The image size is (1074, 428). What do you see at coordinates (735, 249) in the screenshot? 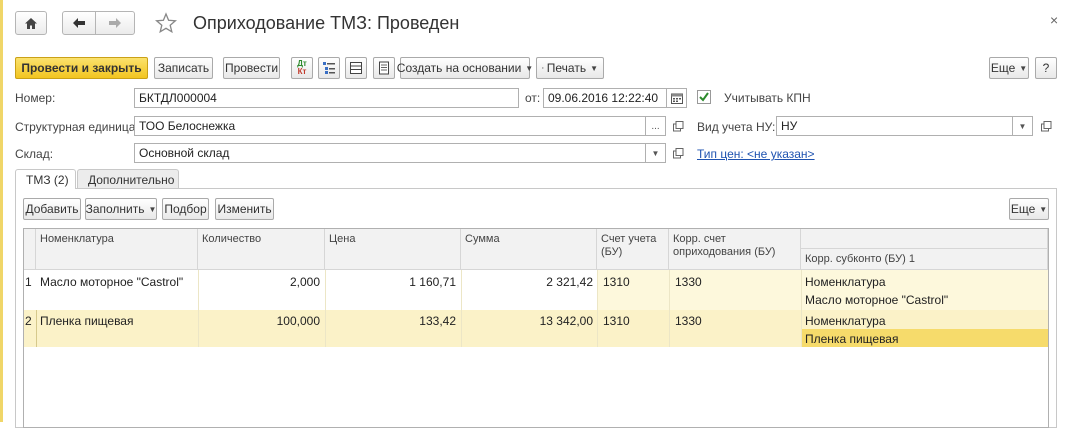
I see `column-header-corr-account: Корр. счет оприходования (БУ)` at bounding box center [735, 249].